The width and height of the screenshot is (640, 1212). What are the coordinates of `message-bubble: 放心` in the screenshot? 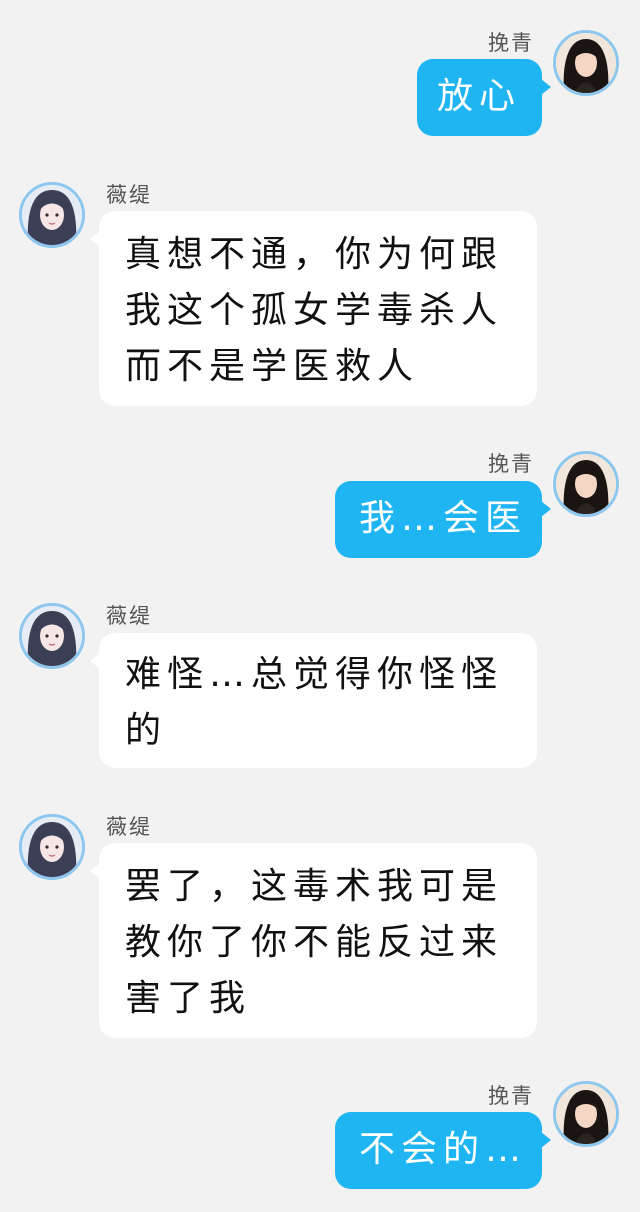 It's located at (484, 97).